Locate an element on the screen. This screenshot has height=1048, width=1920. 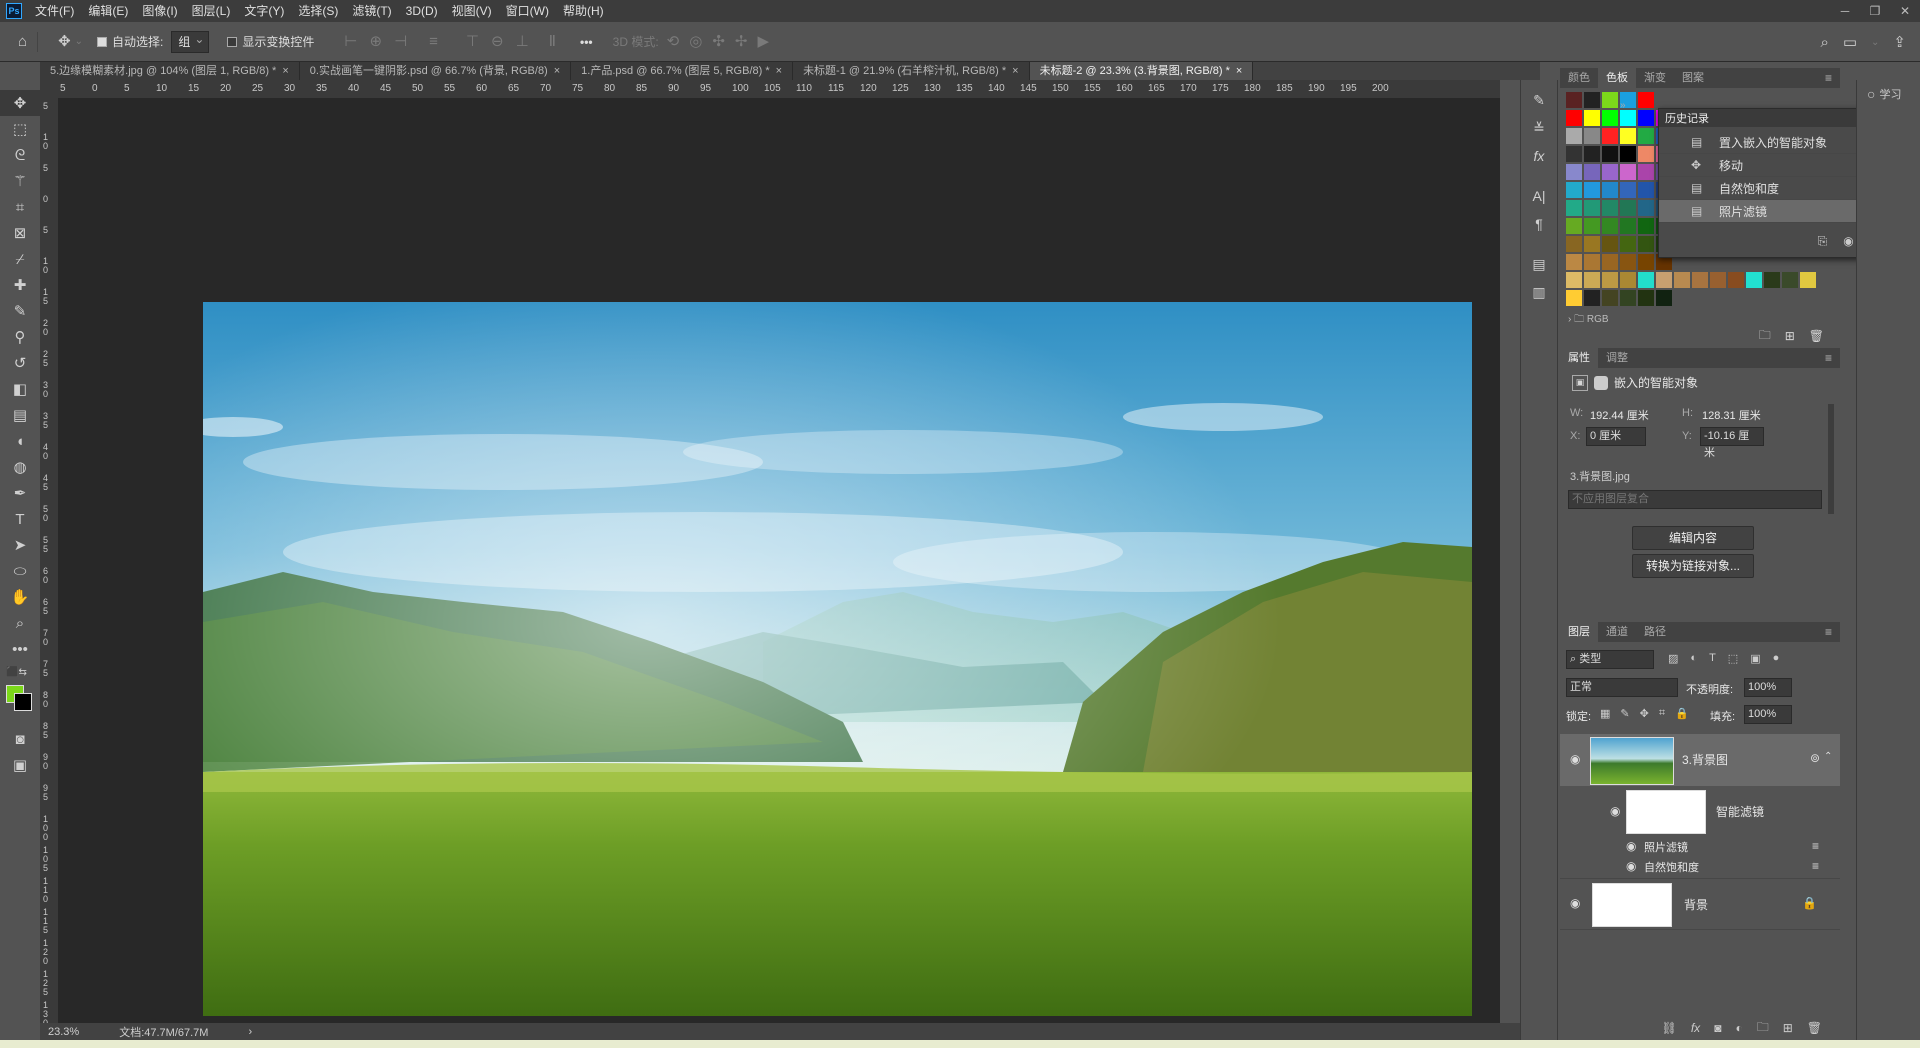
brush-settings-icon: ✎ is located at coordinates (1539, 100).